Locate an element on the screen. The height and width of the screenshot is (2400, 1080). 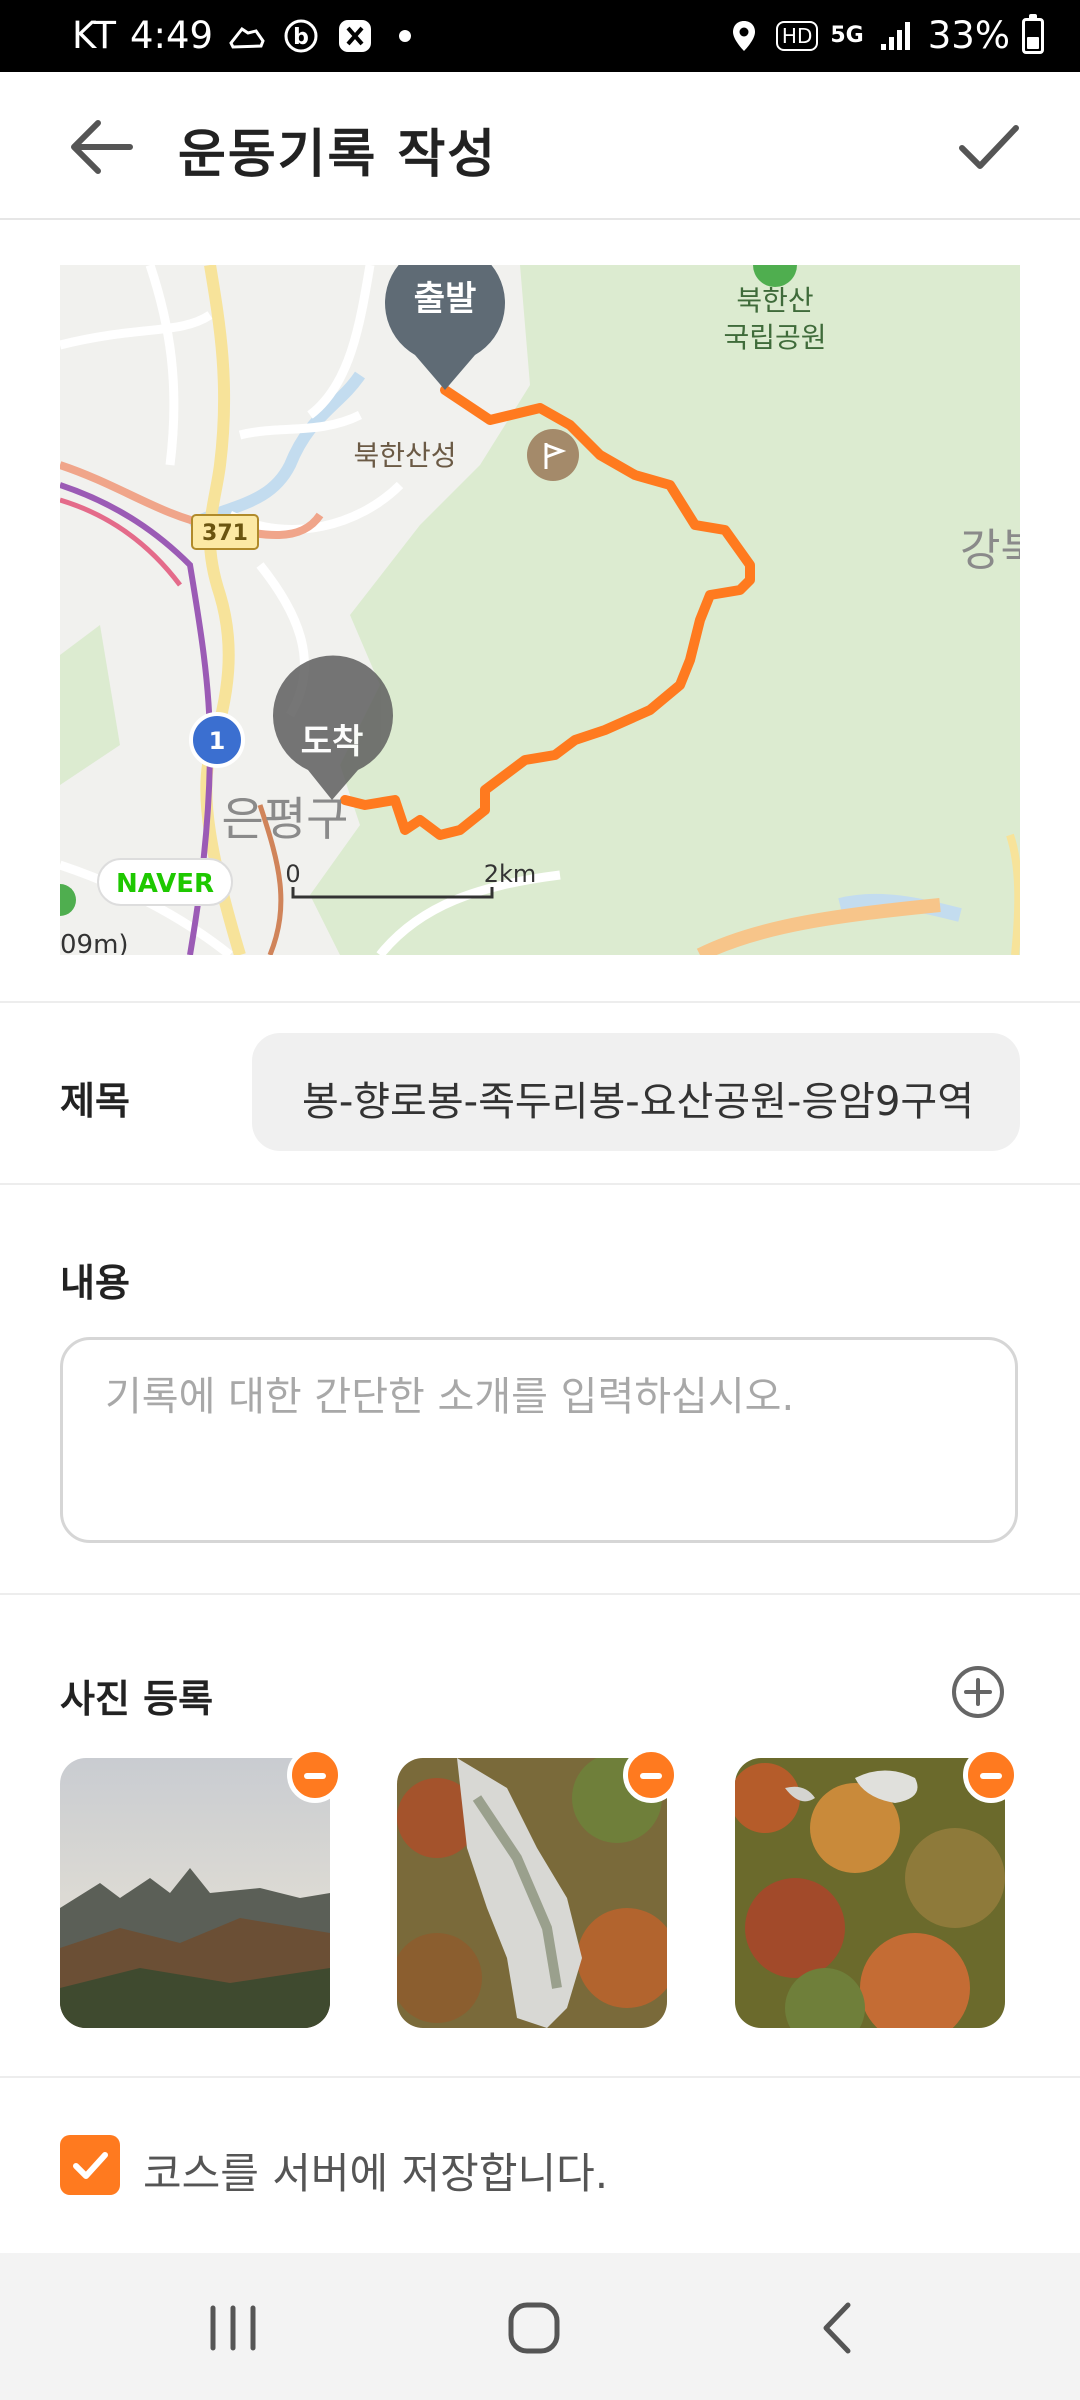
back-icon is located at coordinates (840, 2328).